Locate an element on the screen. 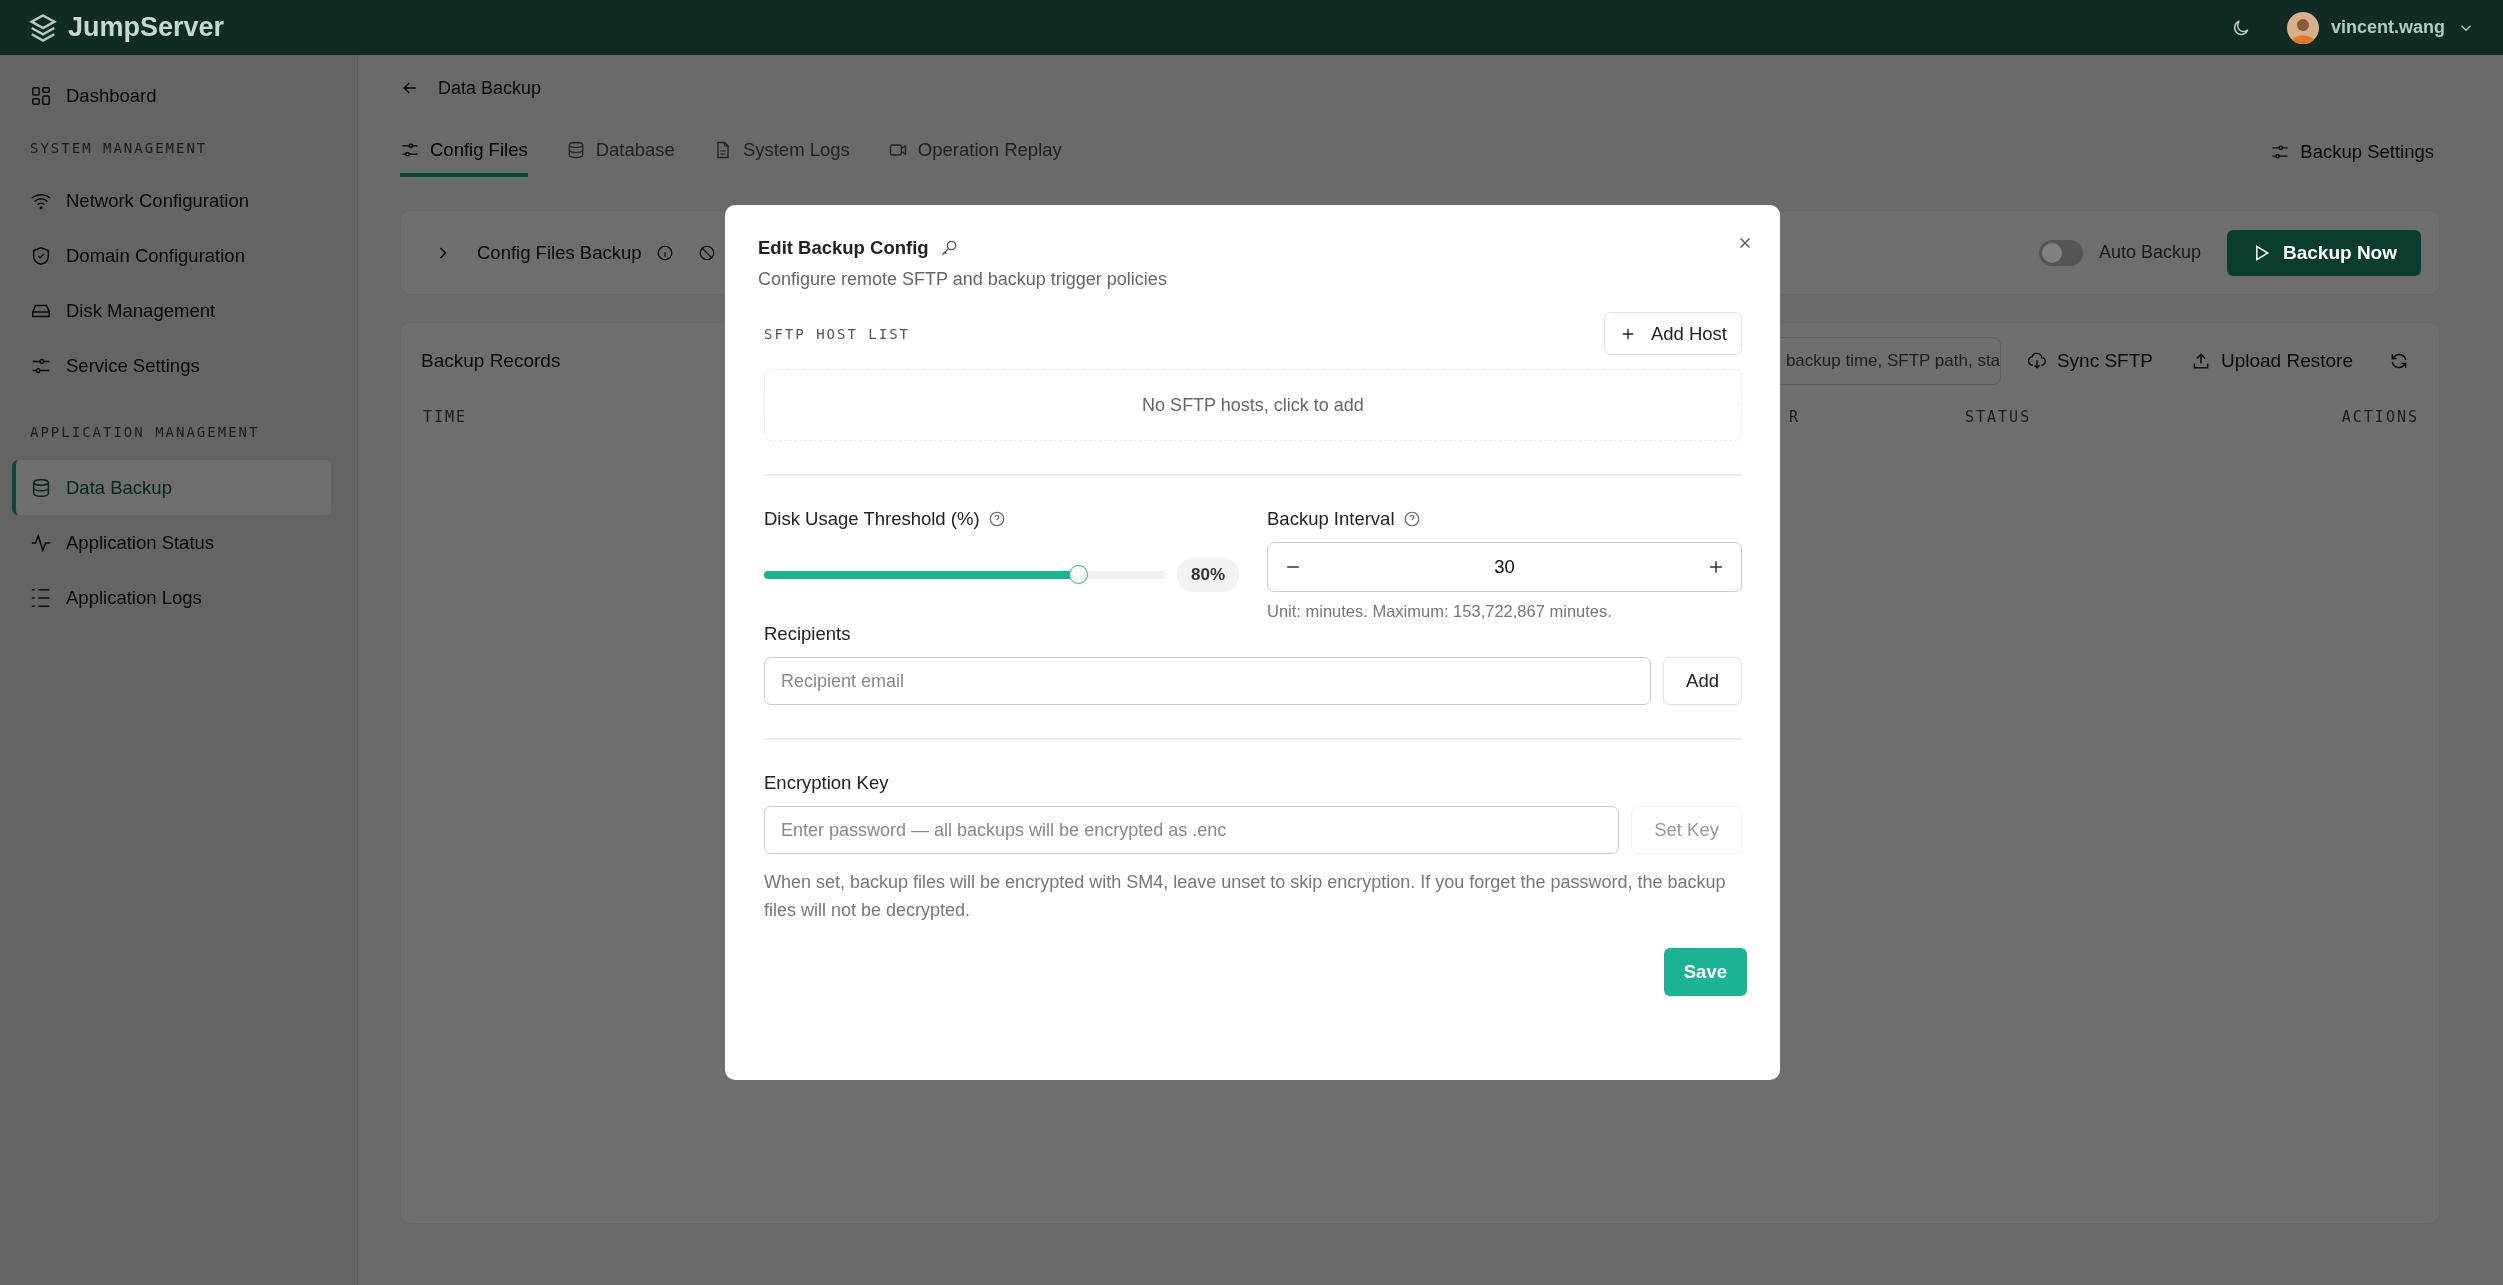 This screenshot has height=1285, width=2503. card-title: Config Files Backup is located at coordinates (559, 252).